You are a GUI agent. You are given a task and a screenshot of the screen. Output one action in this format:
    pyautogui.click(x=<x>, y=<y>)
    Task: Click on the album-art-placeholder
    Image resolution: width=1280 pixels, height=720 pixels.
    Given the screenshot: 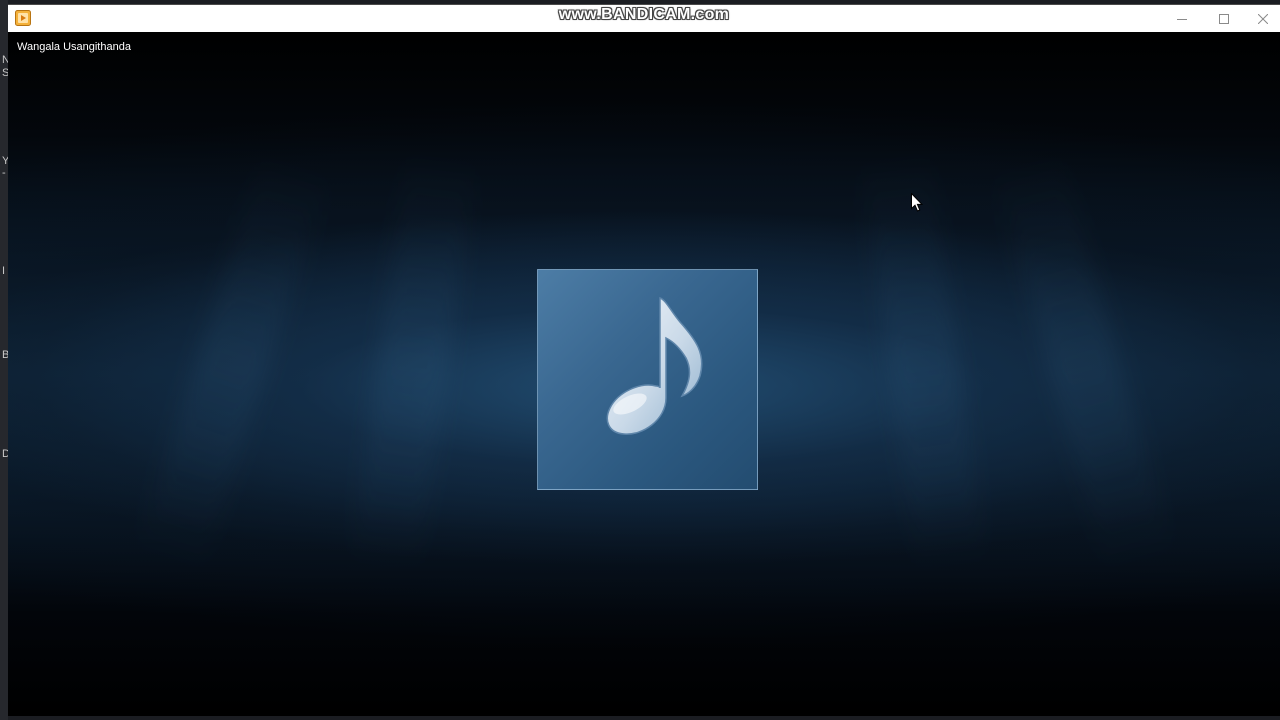 What is the action you would take?
    pyautogui.click(x=647, y=379)
    